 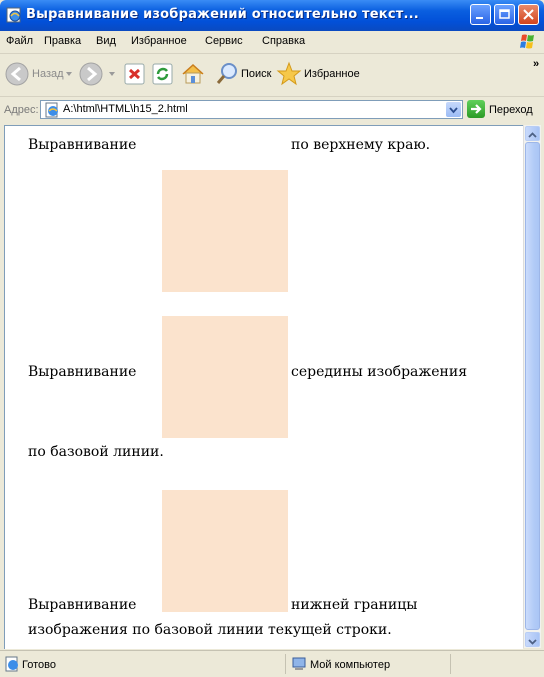 What do you see at coordinates (251, 109) in the screenshot?
I see `address-field: A:\html\HTML\h15_2.html` at bounding box center [251, 109].